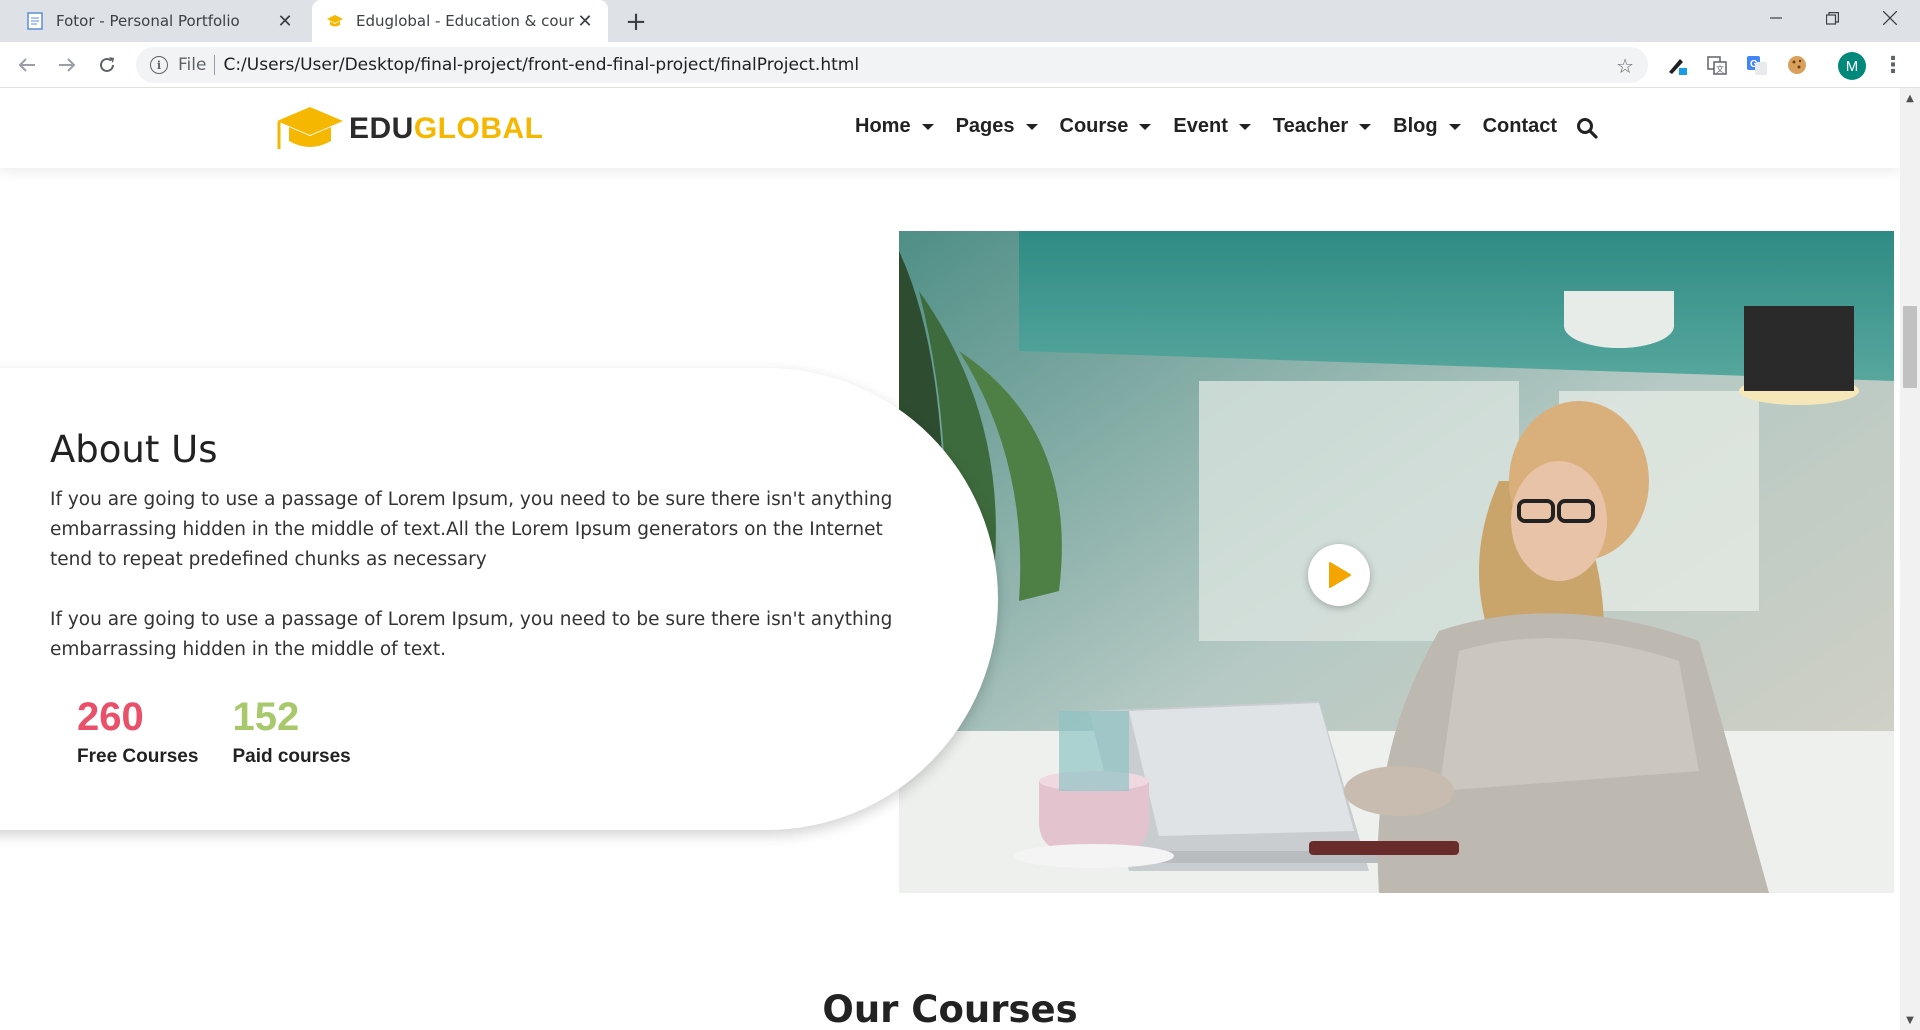  Describe the element at coordinates (107, 65) in the screenshot. I see `reload-icon` at that location.